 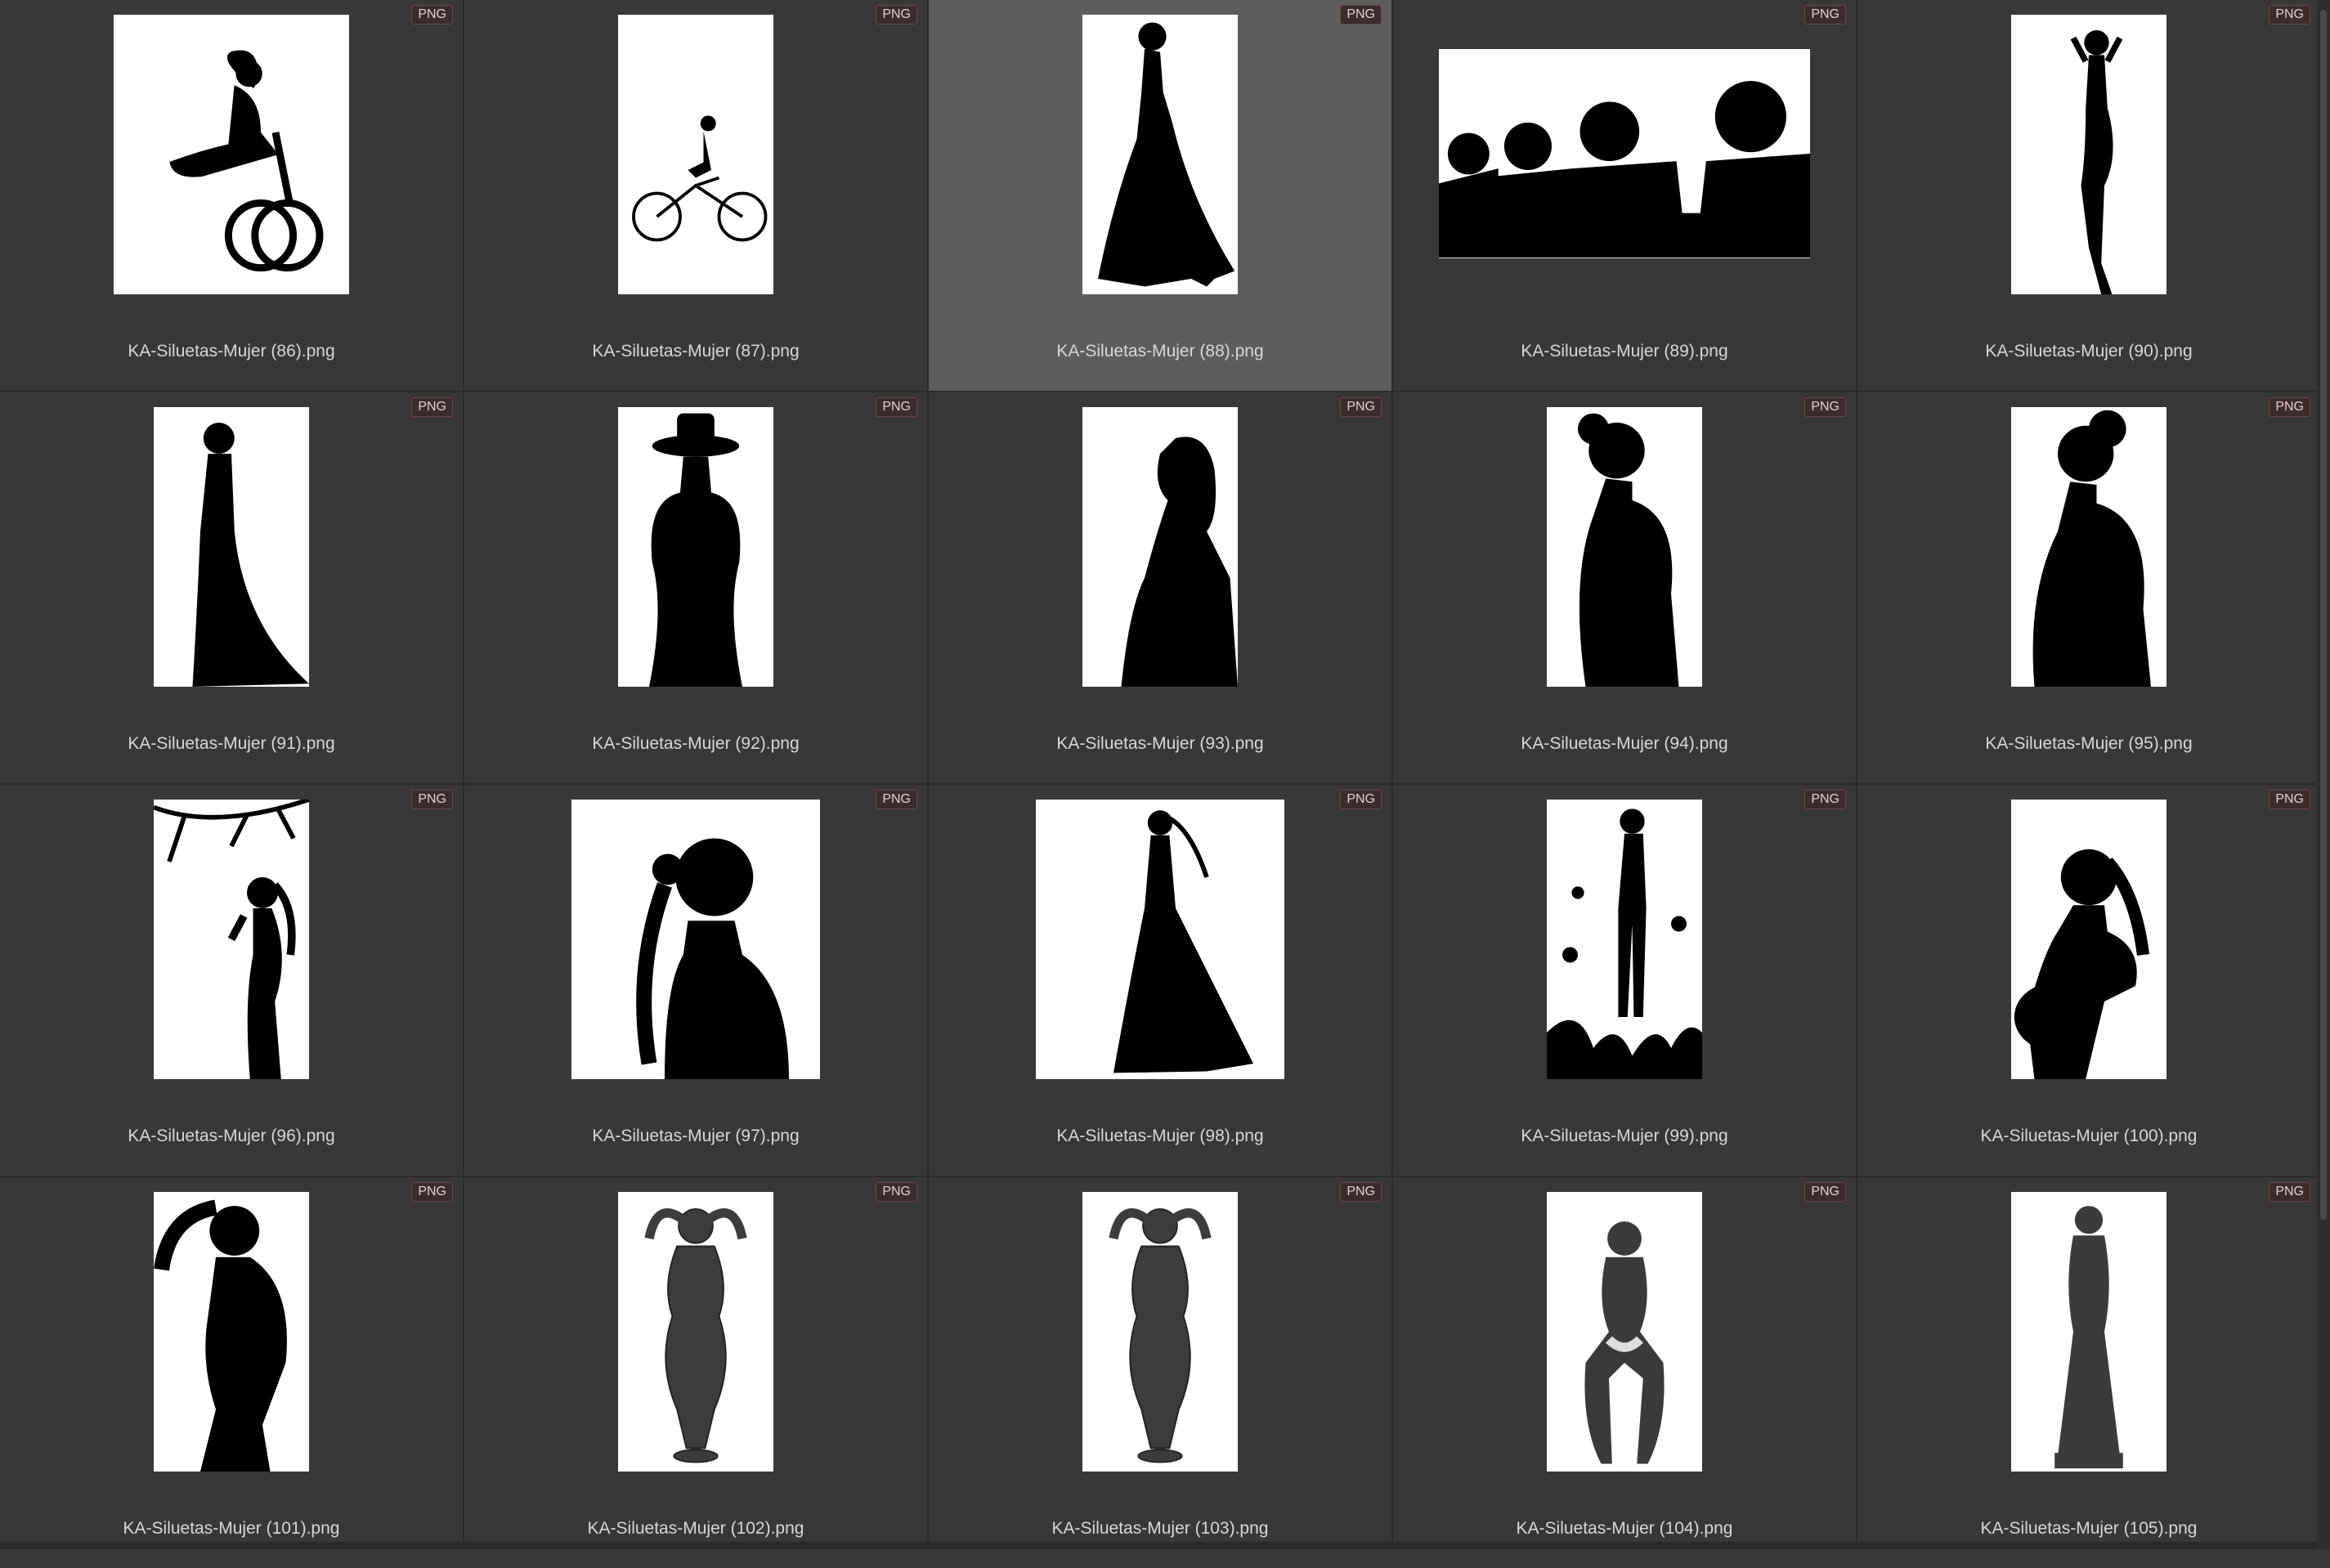 I want to click on thumbnail-tile: PNG KA-Siluetas-Mujer (86).png, so click(x=232, y=196).